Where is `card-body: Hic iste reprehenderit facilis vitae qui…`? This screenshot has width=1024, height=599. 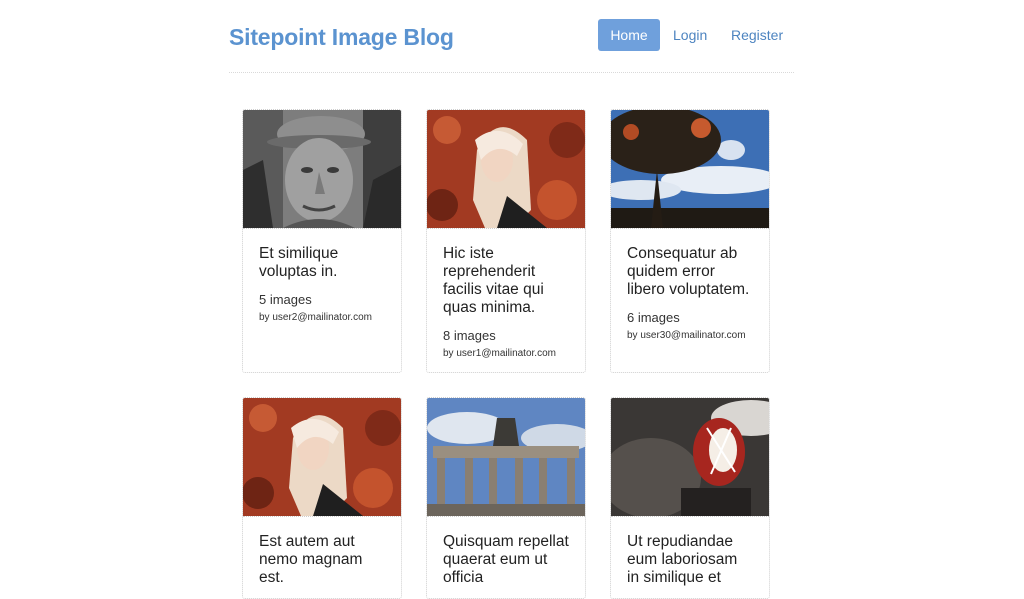 card-body: Hic iste reprehenderit facilis vitae qui… is located at coordinates (506, 300).